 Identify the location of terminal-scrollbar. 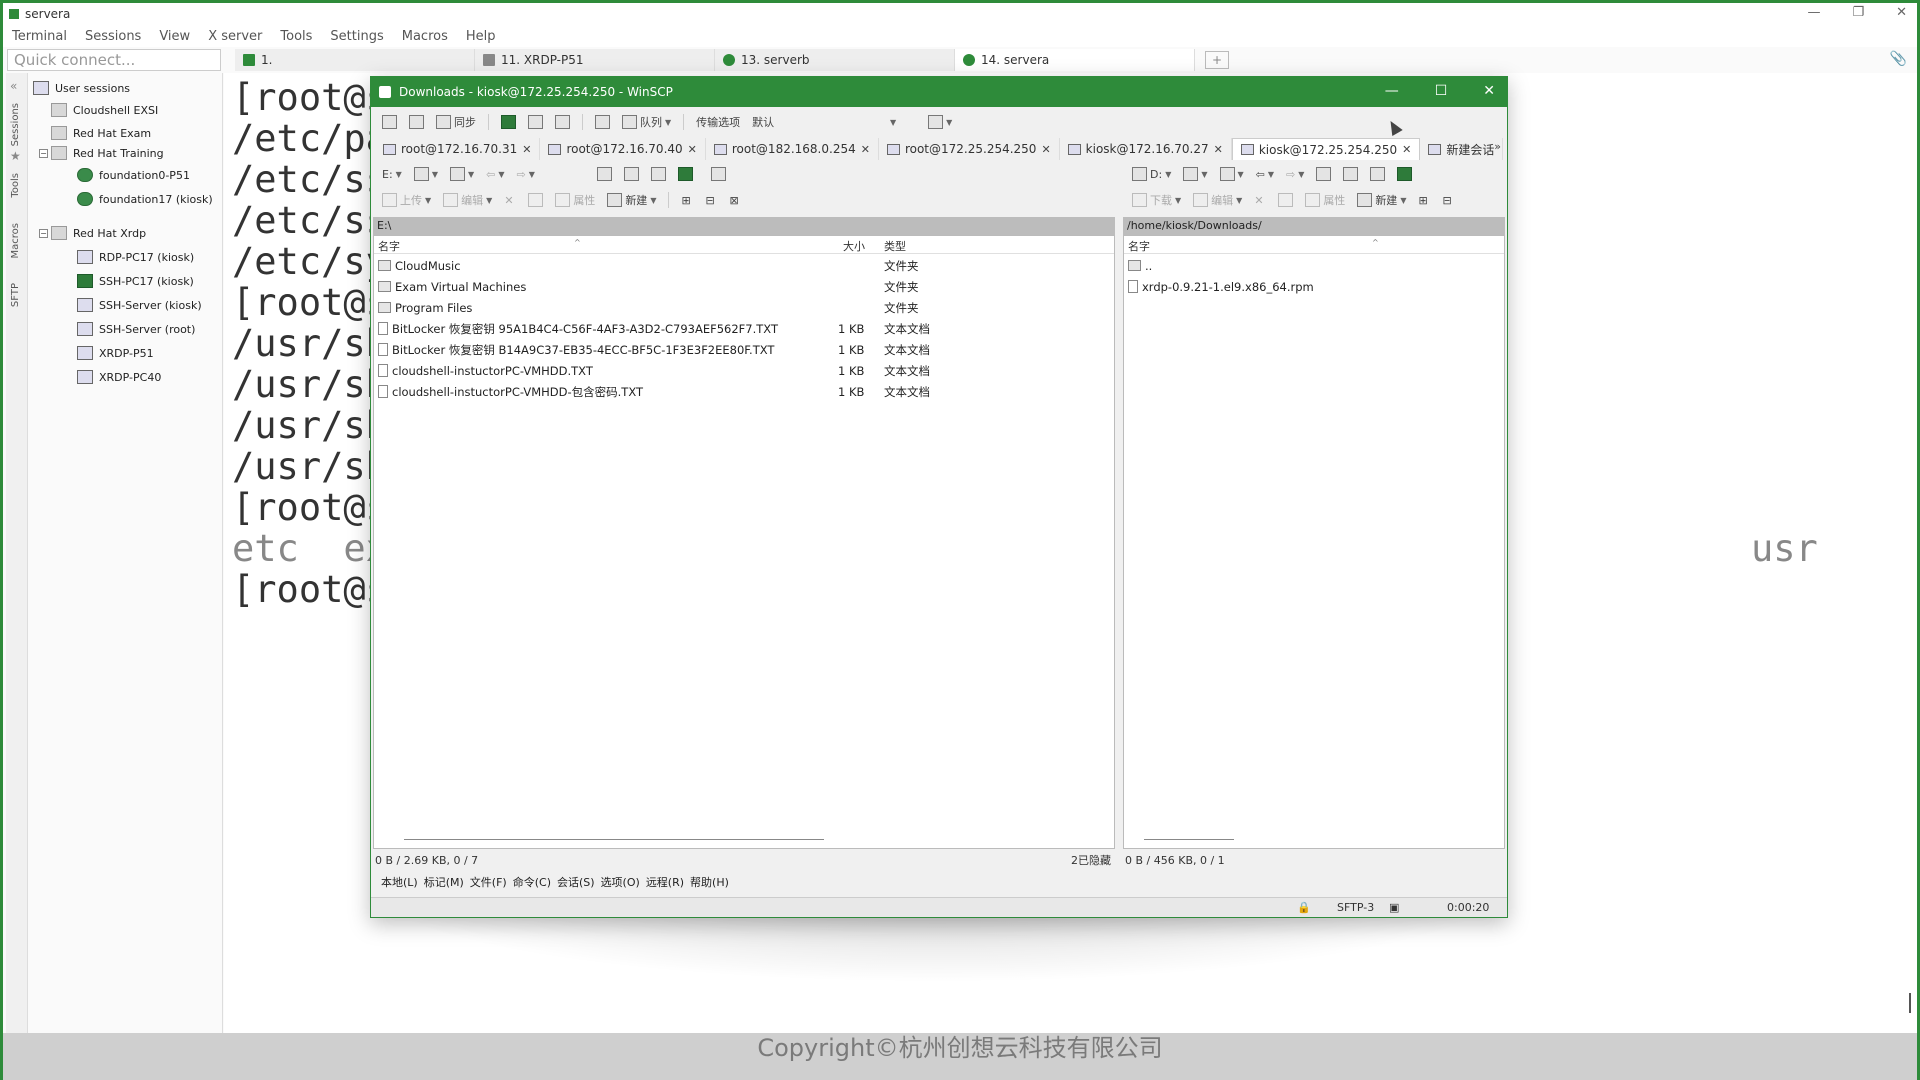
(1910, 1003).